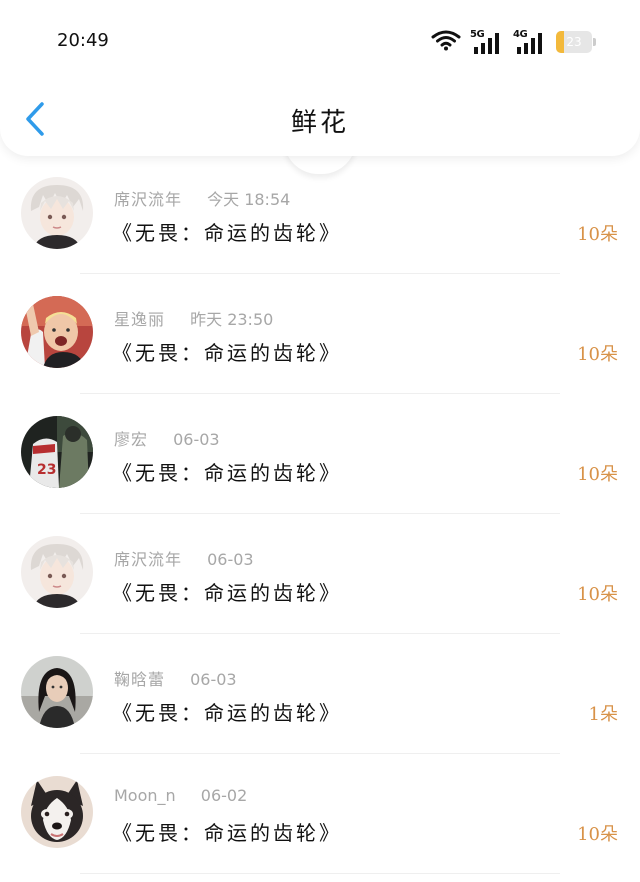 The height and width of the screenshot is (882, 640). I want to click on sender-name: 鞠晗蕾, so click(139, 679).